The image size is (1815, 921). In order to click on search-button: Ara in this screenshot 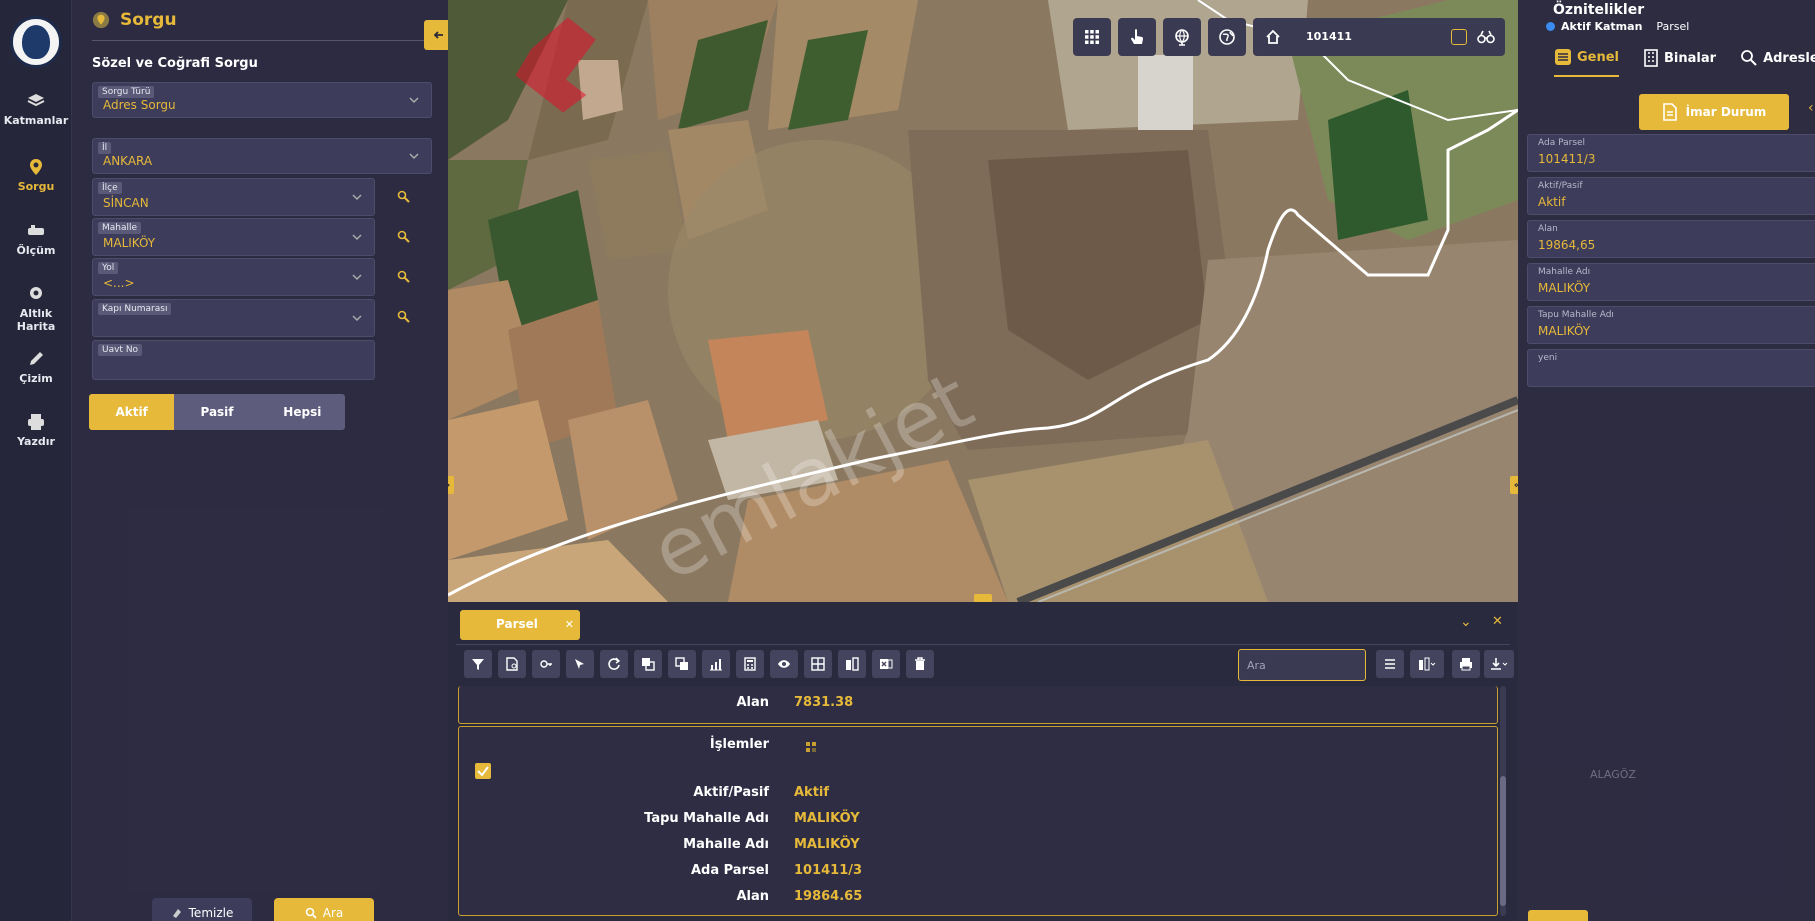, I will do `click(324, 909)`.